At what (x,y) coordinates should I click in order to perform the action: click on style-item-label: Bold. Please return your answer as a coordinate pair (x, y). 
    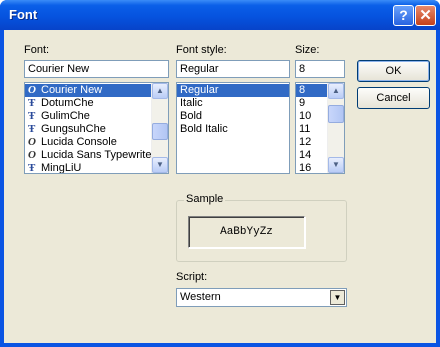
    Looking at the image, I should click on (191, 116).